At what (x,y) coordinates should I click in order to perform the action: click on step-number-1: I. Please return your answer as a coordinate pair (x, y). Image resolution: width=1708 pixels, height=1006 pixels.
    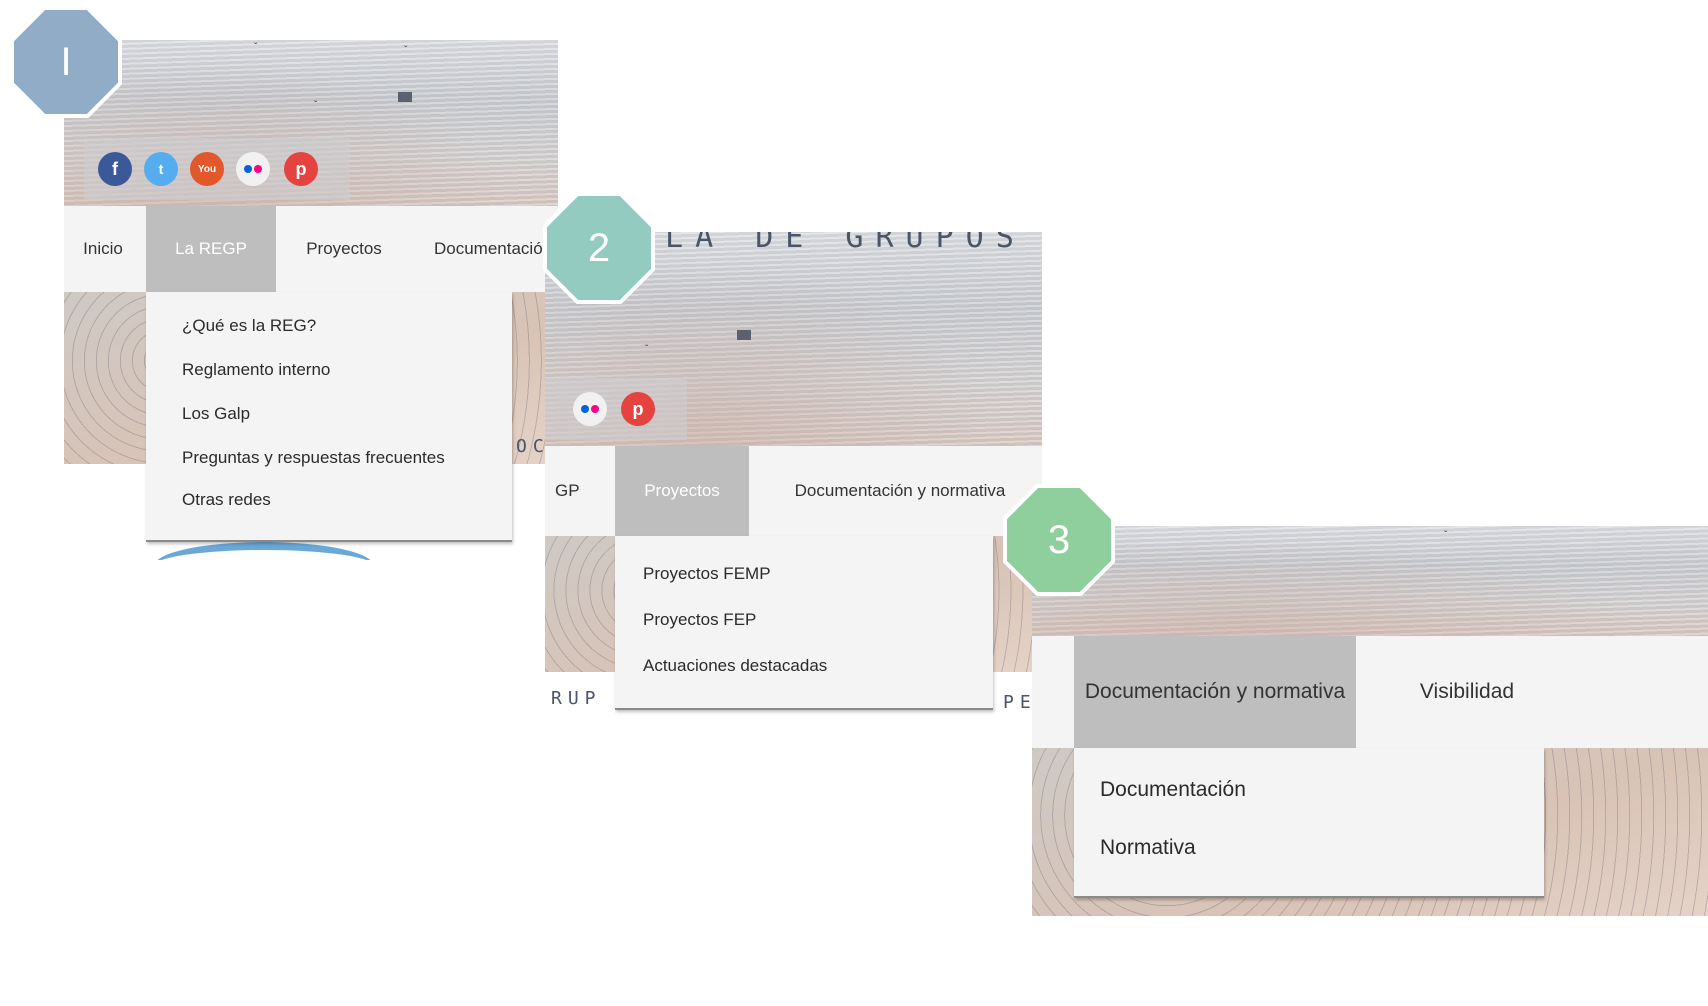
    Looking at the image, I should click on (66, 62).